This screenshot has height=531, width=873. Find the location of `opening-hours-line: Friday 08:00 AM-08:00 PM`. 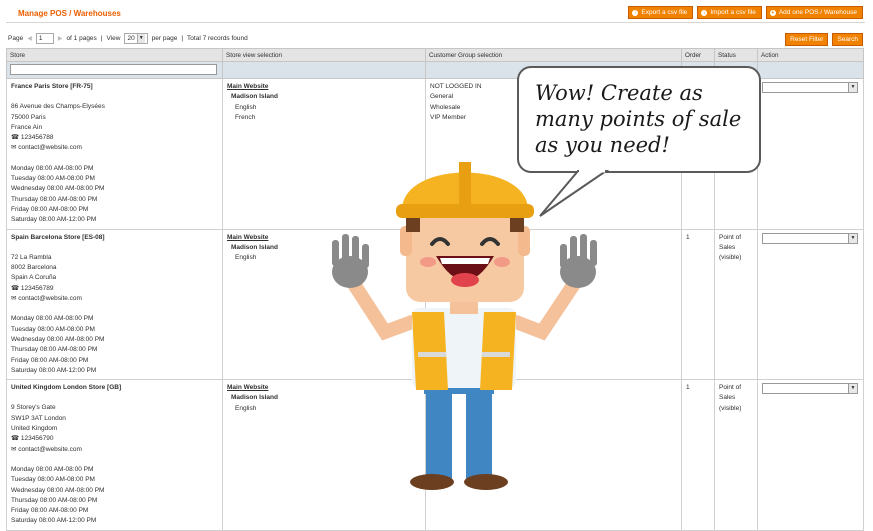

opening-hours-line: Friday 08:00 AM-08:00 PM is located at coordinates (50, 511).